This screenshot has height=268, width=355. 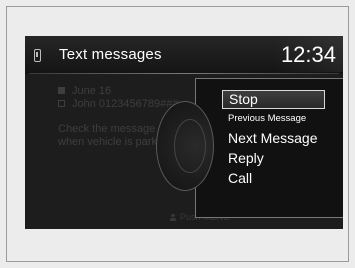 What do you see at coordinates (37, 55) in the screenshot?
I see `phone-icon` at bounding box center [37, 55].